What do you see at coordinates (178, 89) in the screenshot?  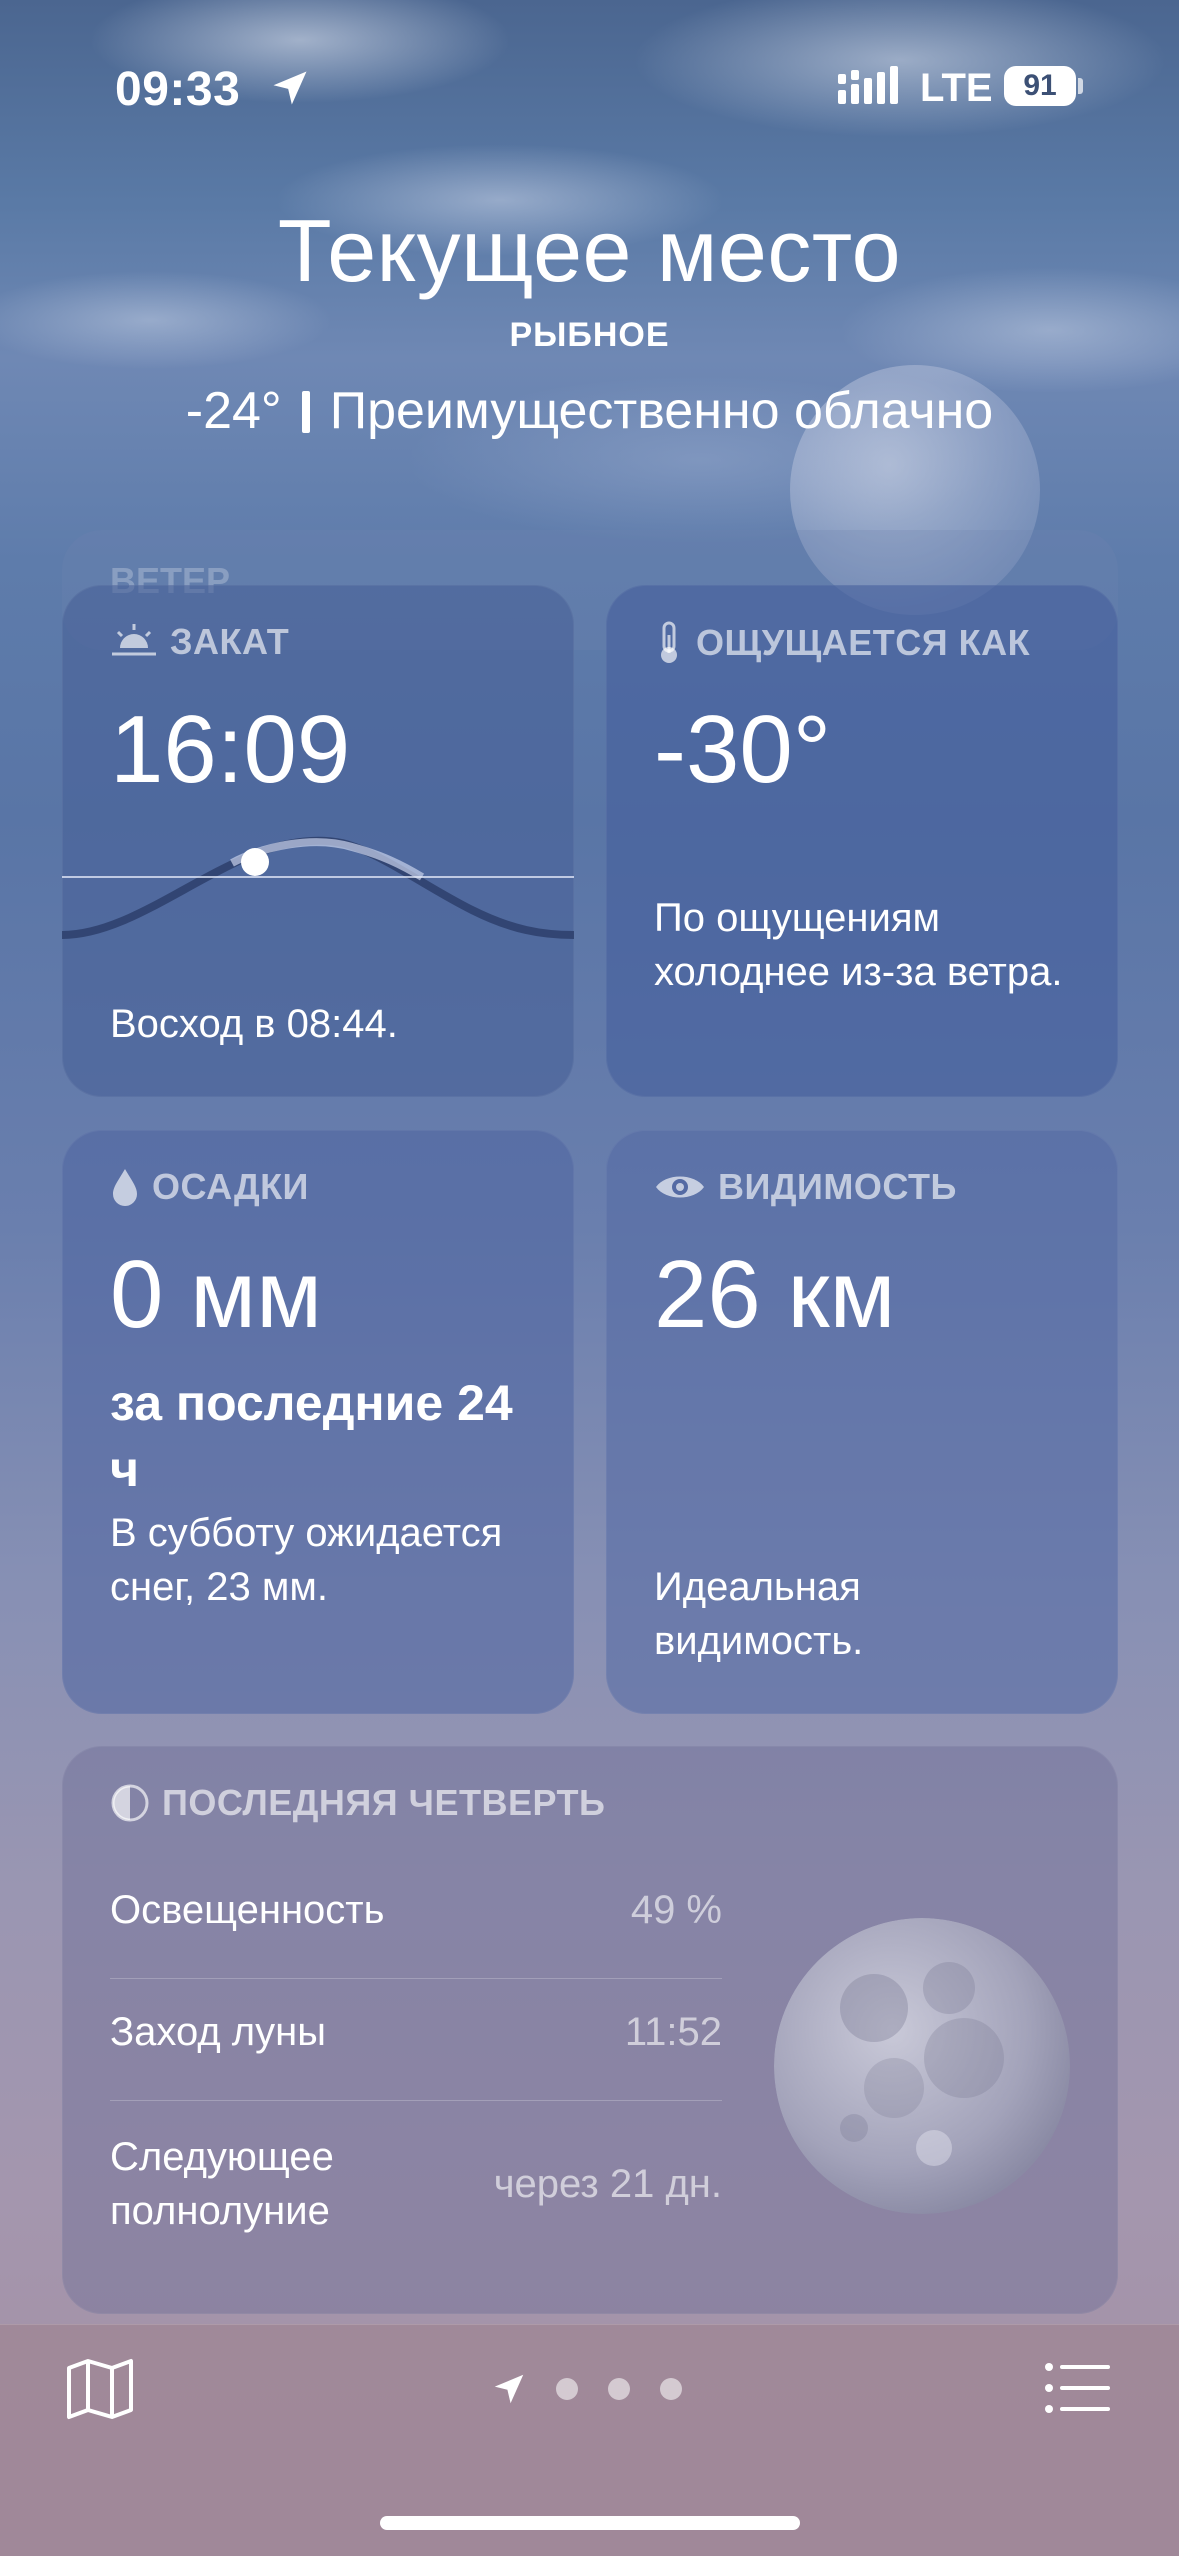 I see `status-time: 09:33` at bounding box center [178, 89].